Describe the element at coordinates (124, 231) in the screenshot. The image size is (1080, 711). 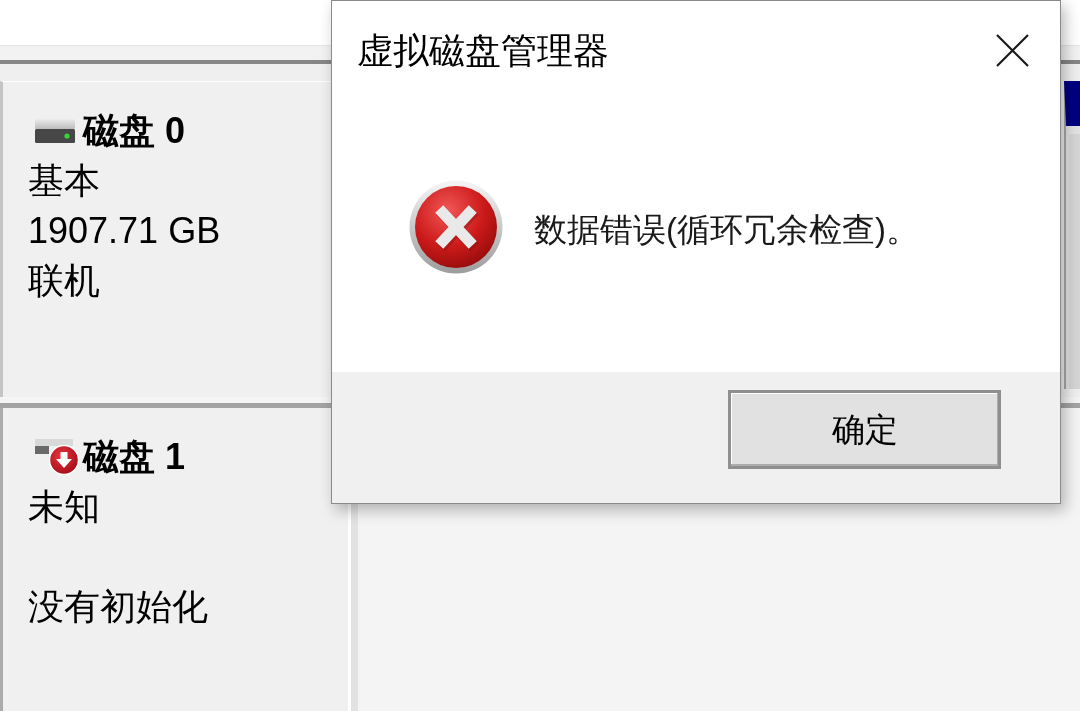
I see `disk-size: 1907.71 GB` at that location.